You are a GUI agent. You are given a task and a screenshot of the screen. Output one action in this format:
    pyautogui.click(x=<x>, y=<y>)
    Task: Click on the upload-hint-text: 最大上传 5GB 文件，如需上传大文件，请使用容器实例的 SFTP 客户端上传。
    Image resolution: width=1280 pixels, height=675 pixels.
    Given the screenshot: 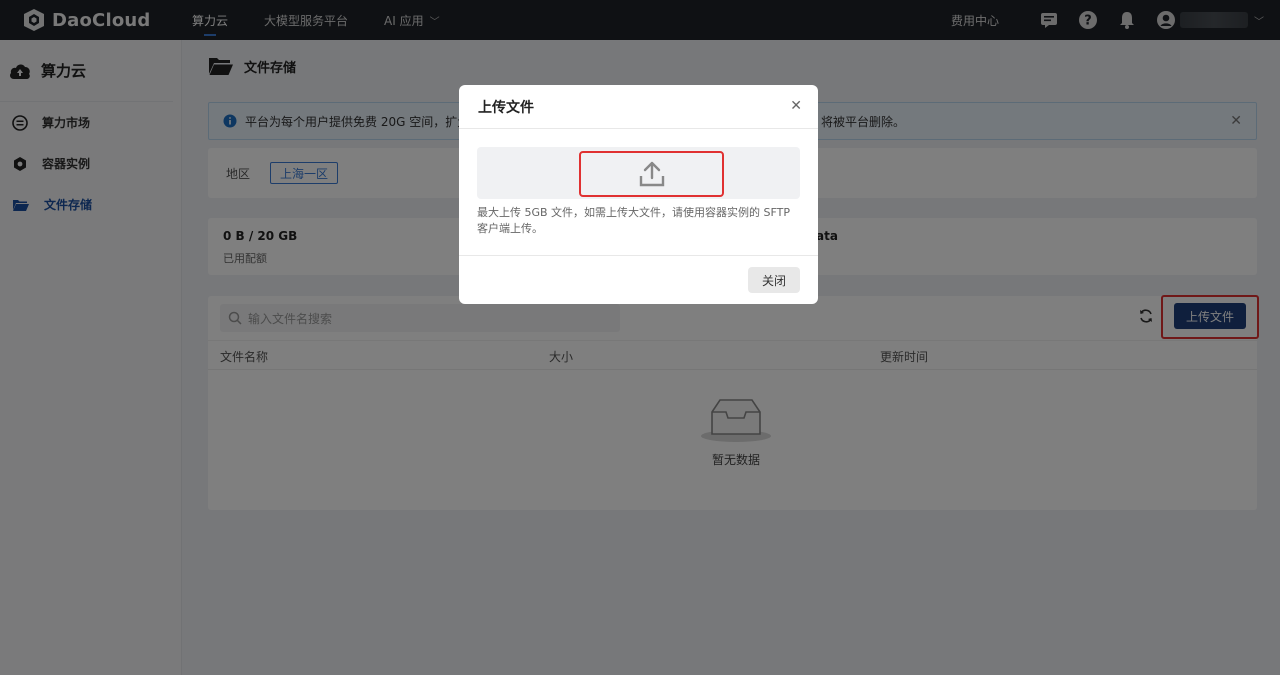 What is the action you would take?
    pyautogui.click(x=634, y=220)
    